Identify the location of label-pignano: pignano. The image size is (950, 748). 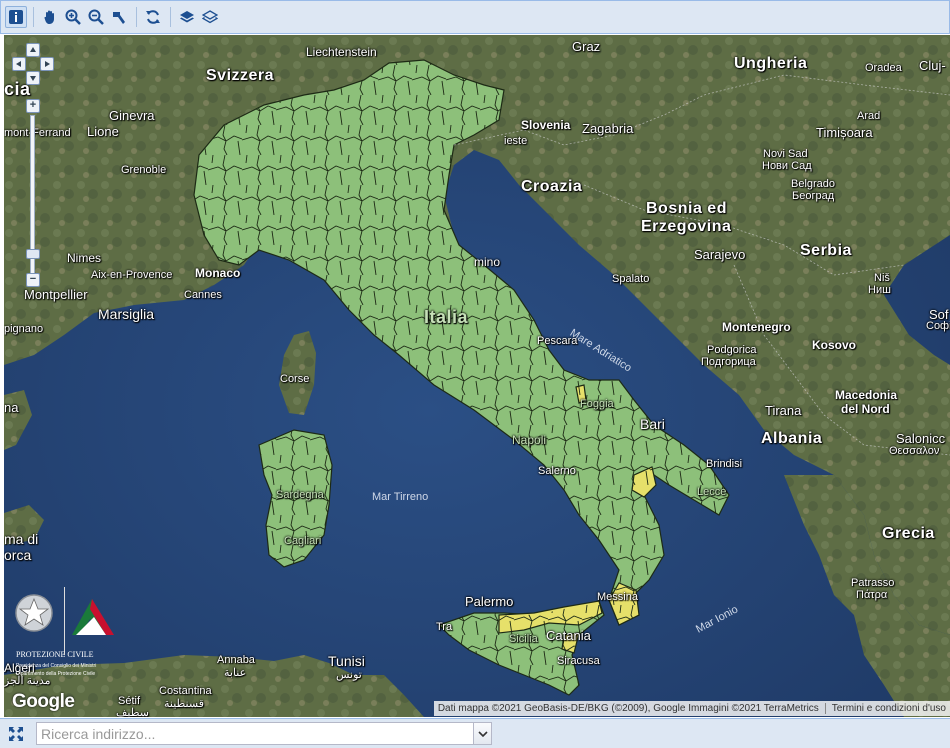
(24, 329).